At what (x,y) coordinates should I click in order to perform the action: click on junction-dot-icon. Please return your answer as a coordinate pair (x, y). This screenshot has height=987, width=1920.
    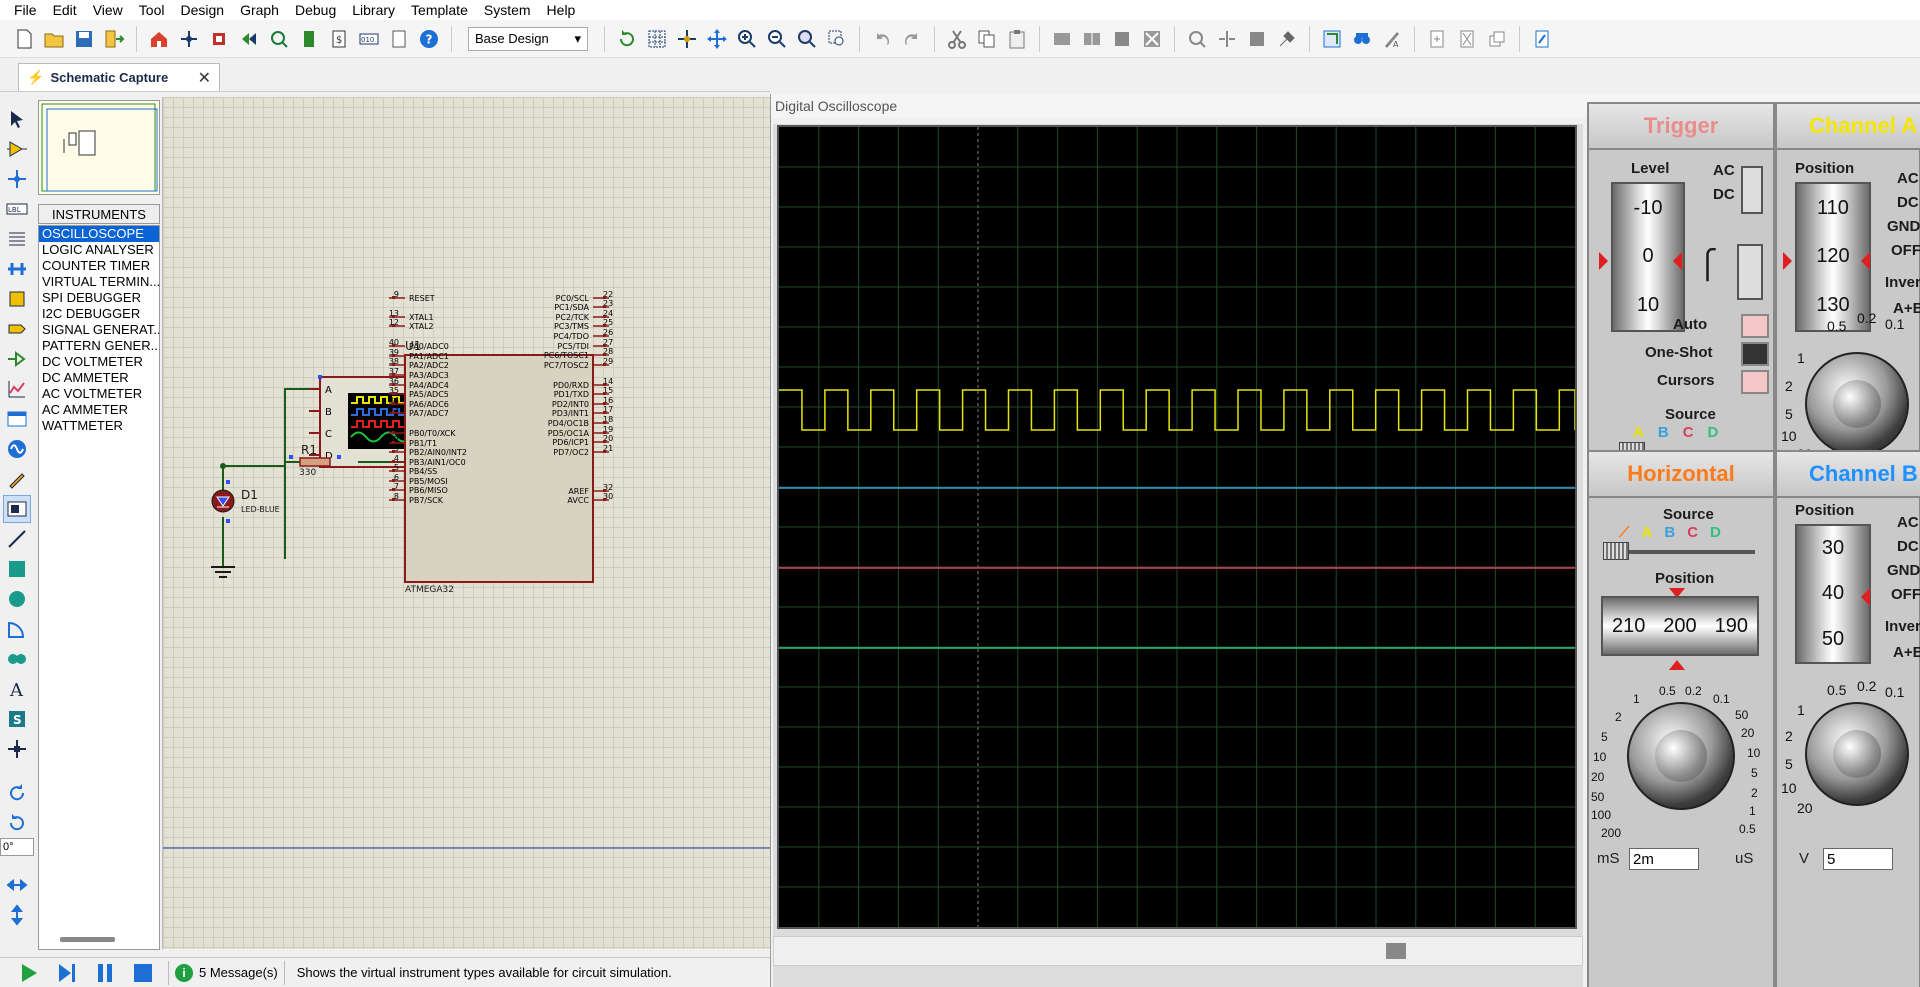
    Looking at the image, I should click on (17, 179).